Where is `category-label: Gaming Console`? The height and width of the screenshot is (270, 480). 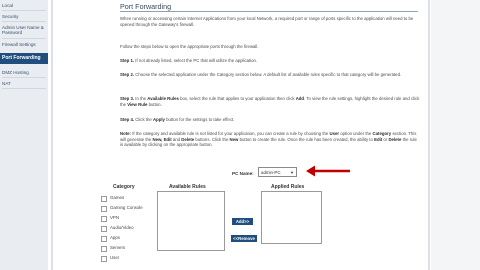 category-label: Gaming Console is located at coordinates (126, 207).